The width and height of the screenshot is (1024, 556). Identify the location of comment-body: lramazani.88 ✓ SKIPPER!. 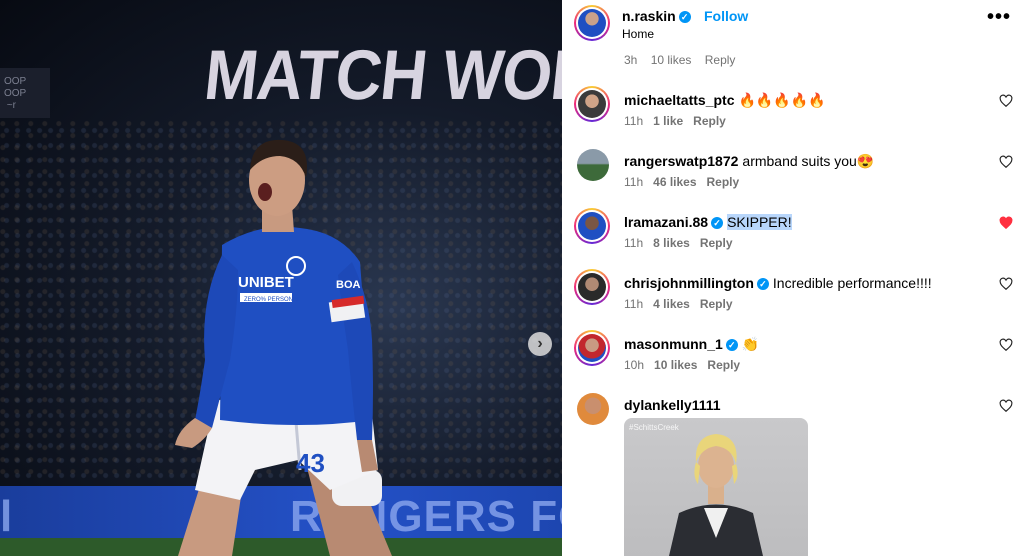
(708, 222).